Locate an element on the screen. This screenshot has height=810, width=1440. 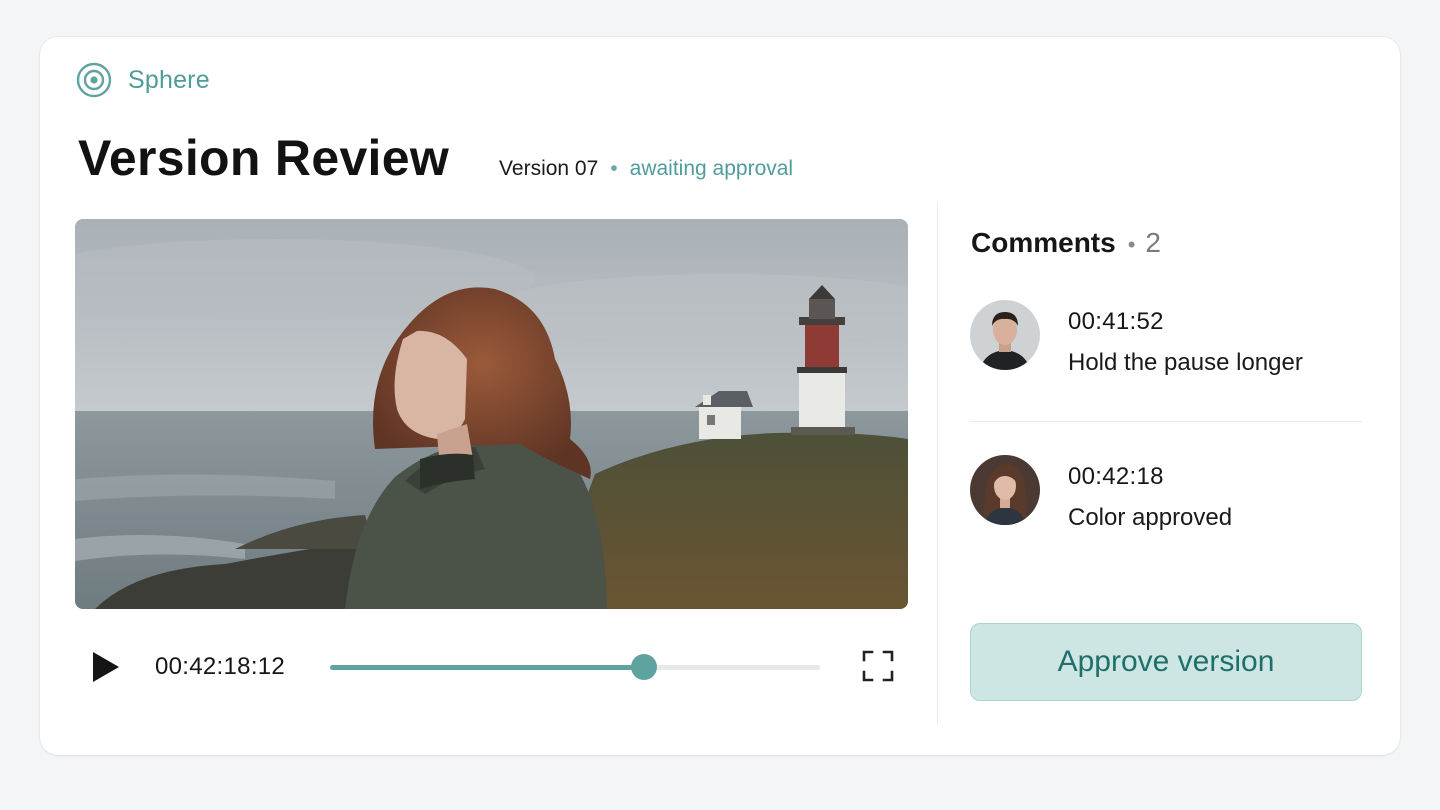
scrubber-fill is located at coordinates (487, 667).